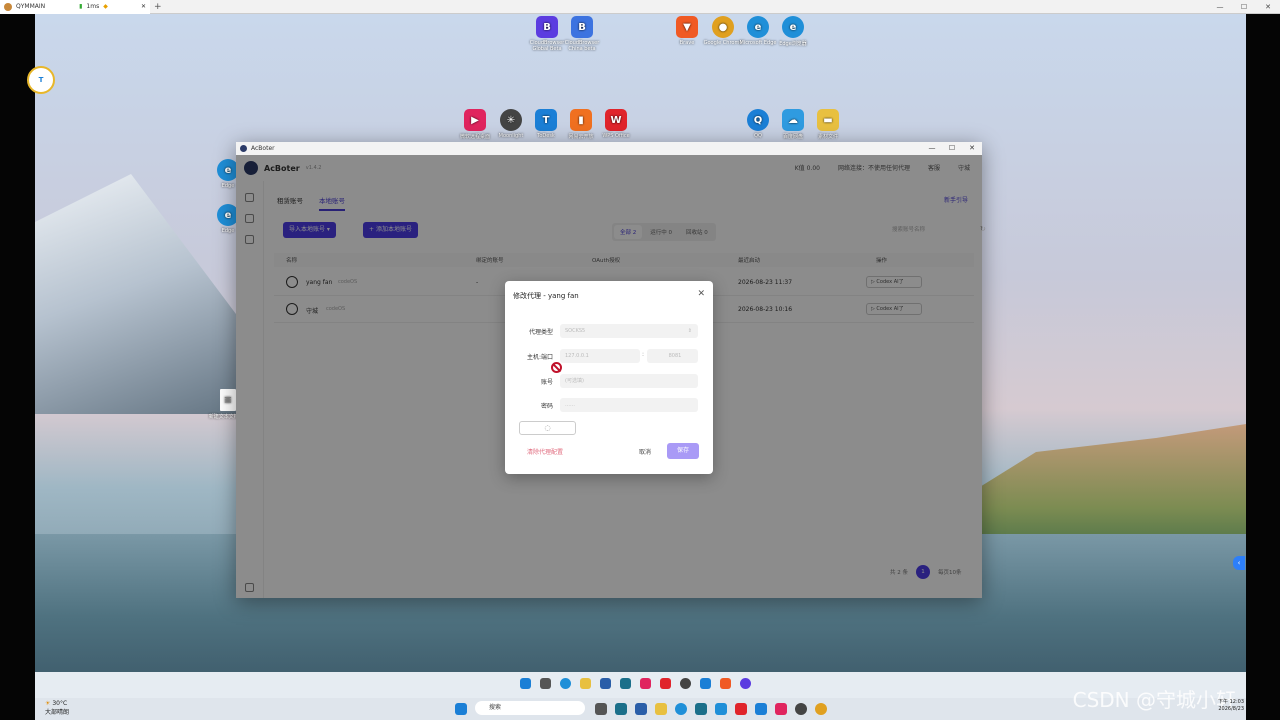  I want to click on desktop-icon-label: Brave, so click(687, 43).